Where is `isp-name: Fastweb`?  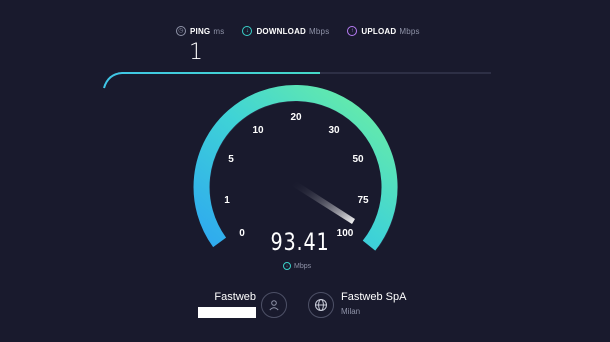 isp-name: Fastweb is located at coordinates (235, 297).